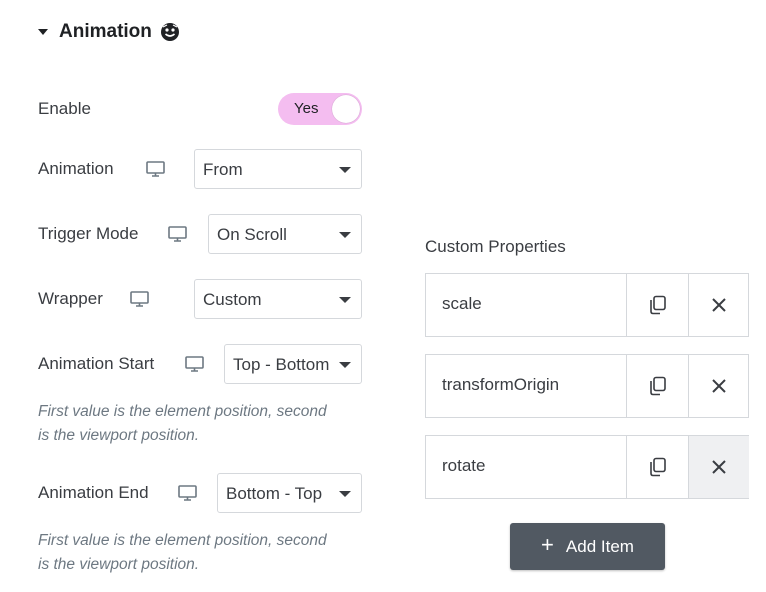  Describe the element at coordinates (587, 305) in the screenshot. I see `repeater-row: scale` at that location.